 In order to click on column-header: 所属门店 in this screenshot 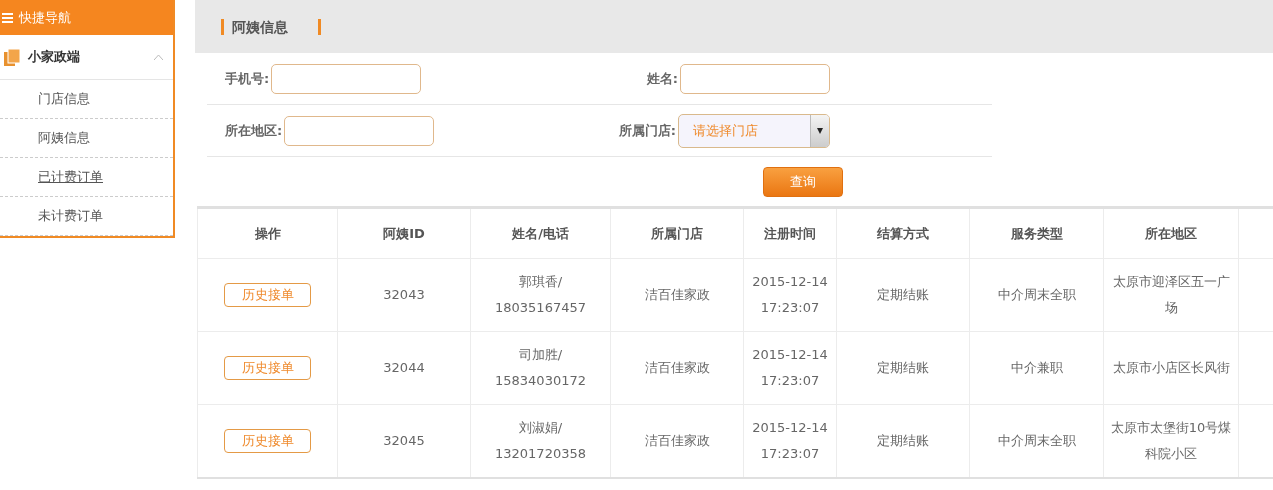, I will do `click(677, 233)`.